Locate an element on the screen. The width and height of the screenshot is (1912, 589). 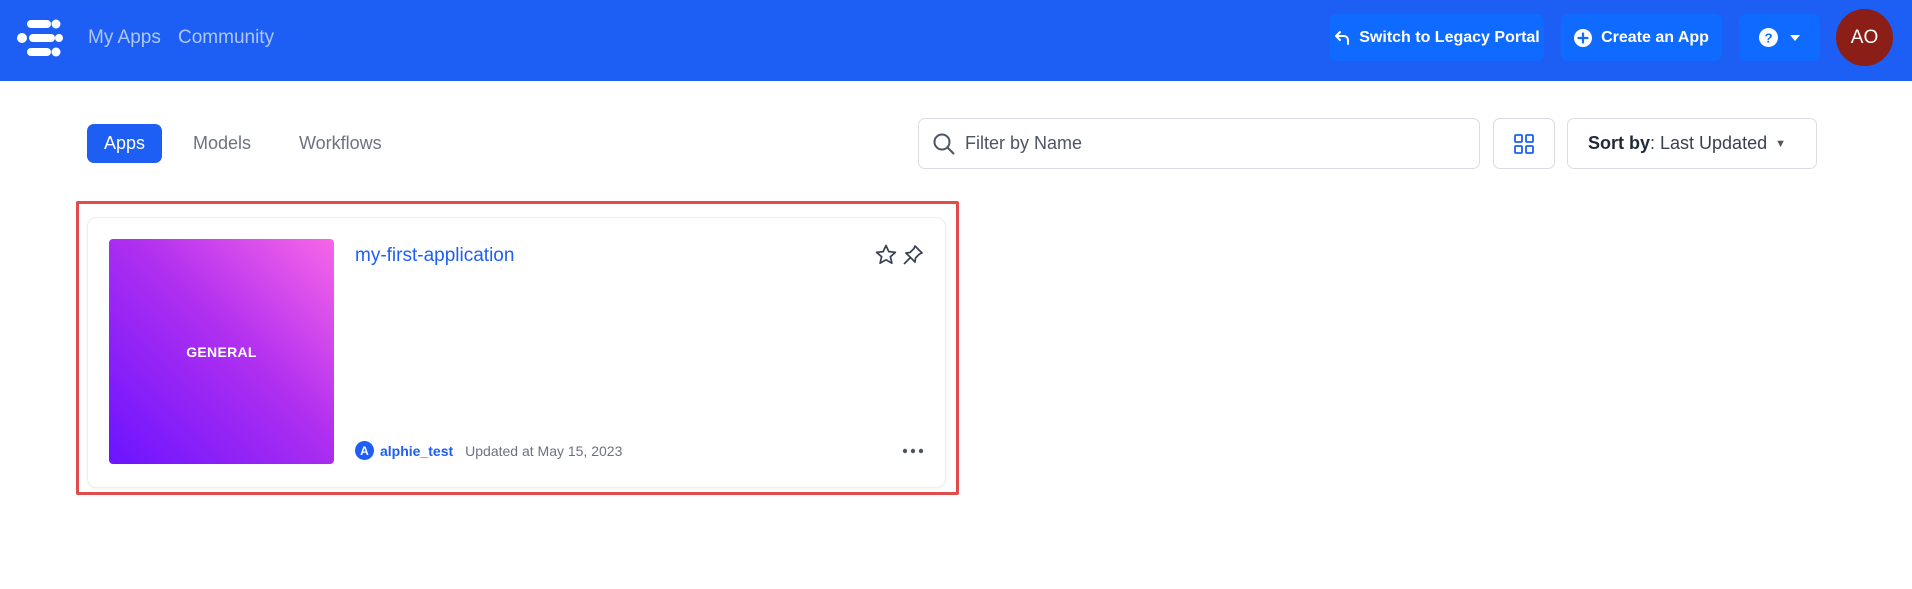
clarifai-logo-icon is located at coordinates (40, 38).